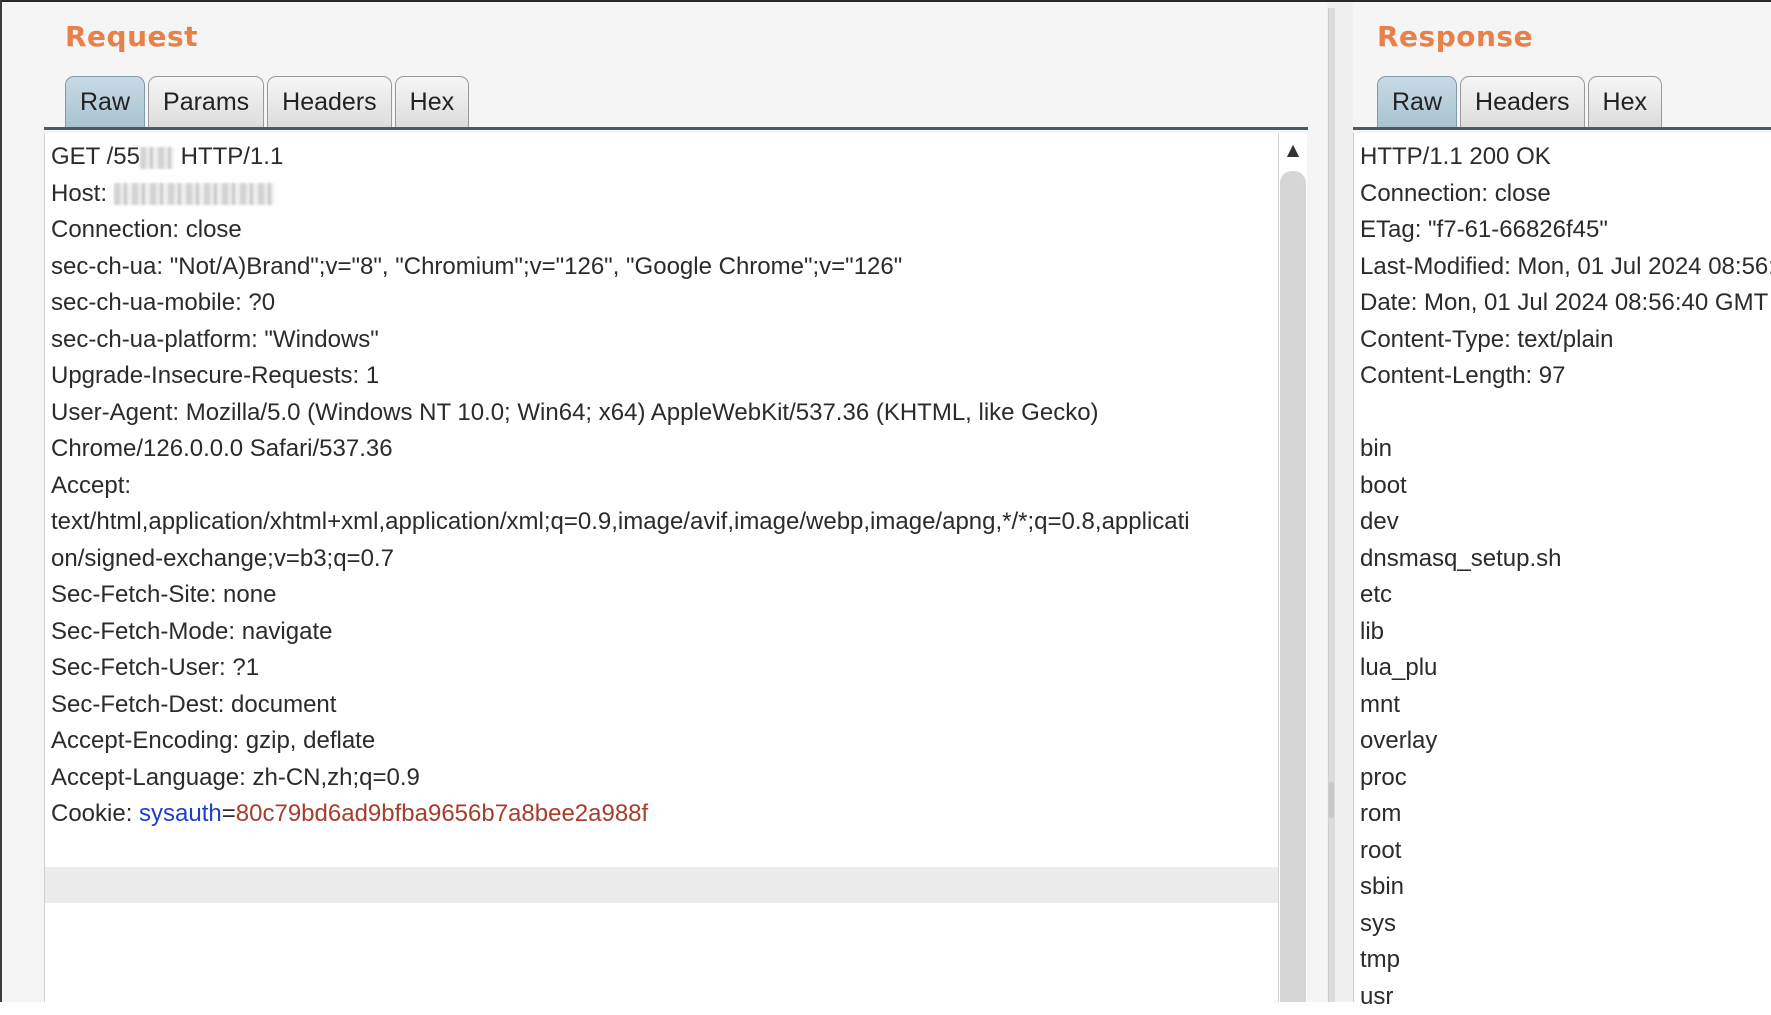 The width and height of the screenshot is (1771, 1015). I want to click on response-line: boot, so click(1565, 486).